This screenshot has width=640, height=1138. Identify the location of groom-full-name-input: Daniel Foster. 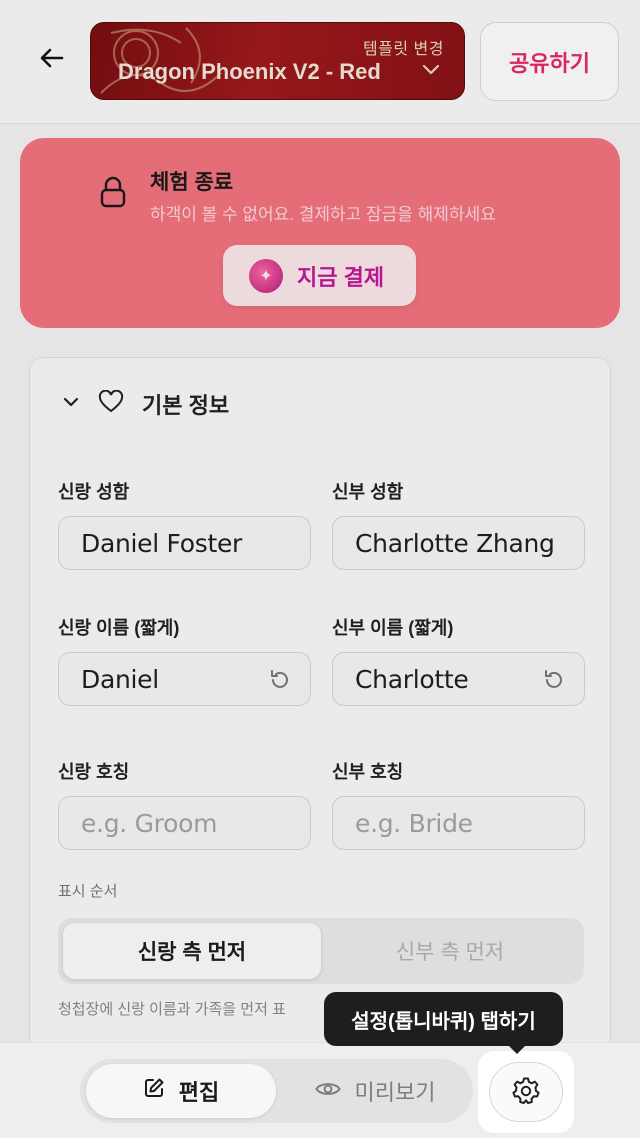
(184, 543).